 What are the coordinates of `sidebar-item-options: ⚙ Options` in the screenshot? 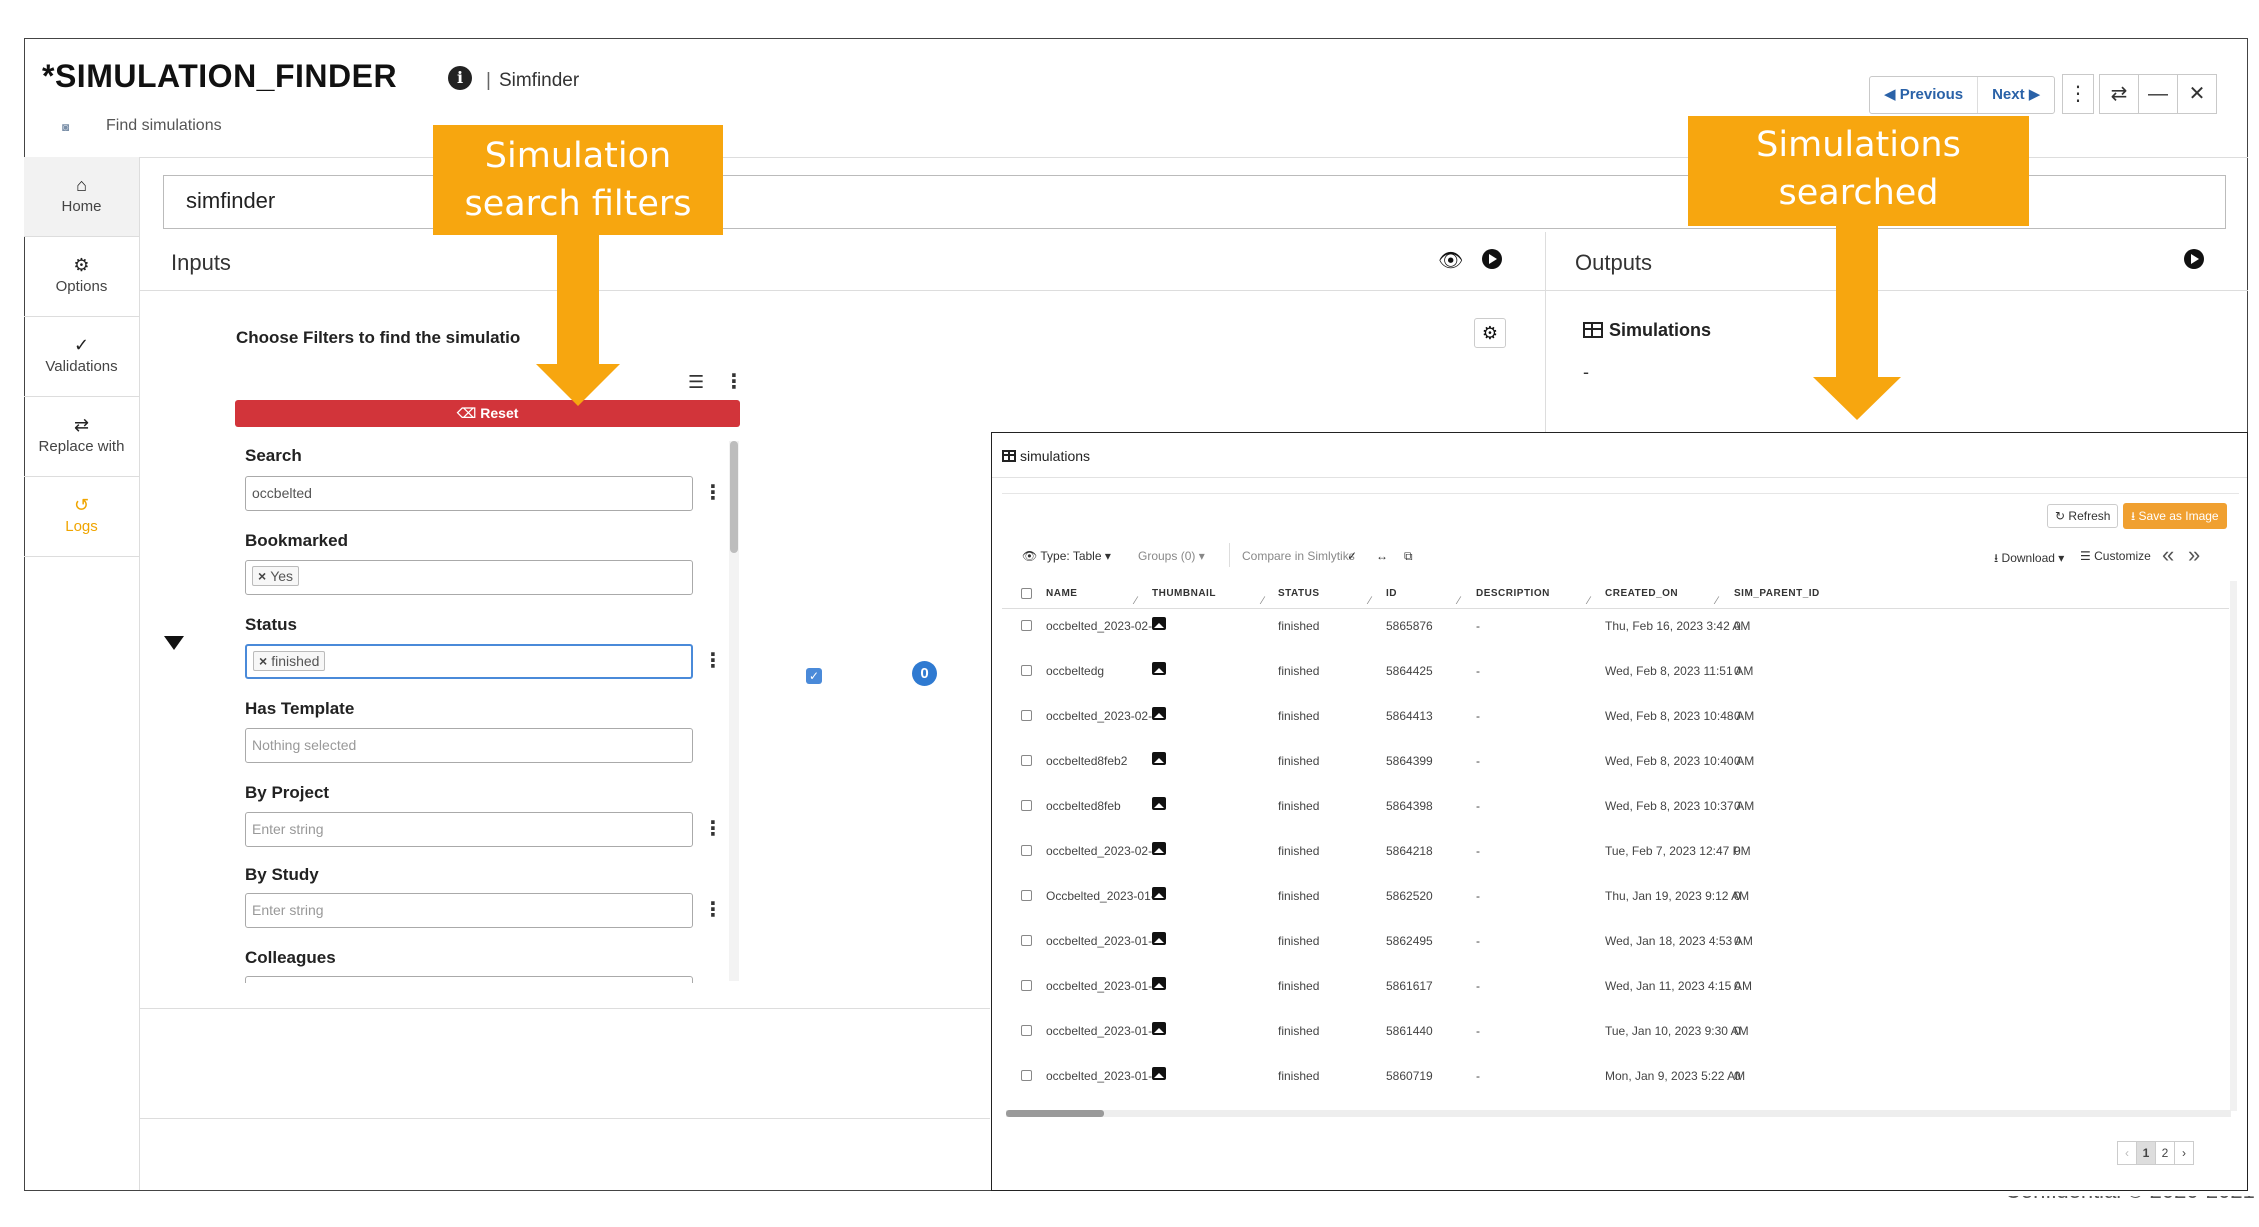 It's located at (81, 277).